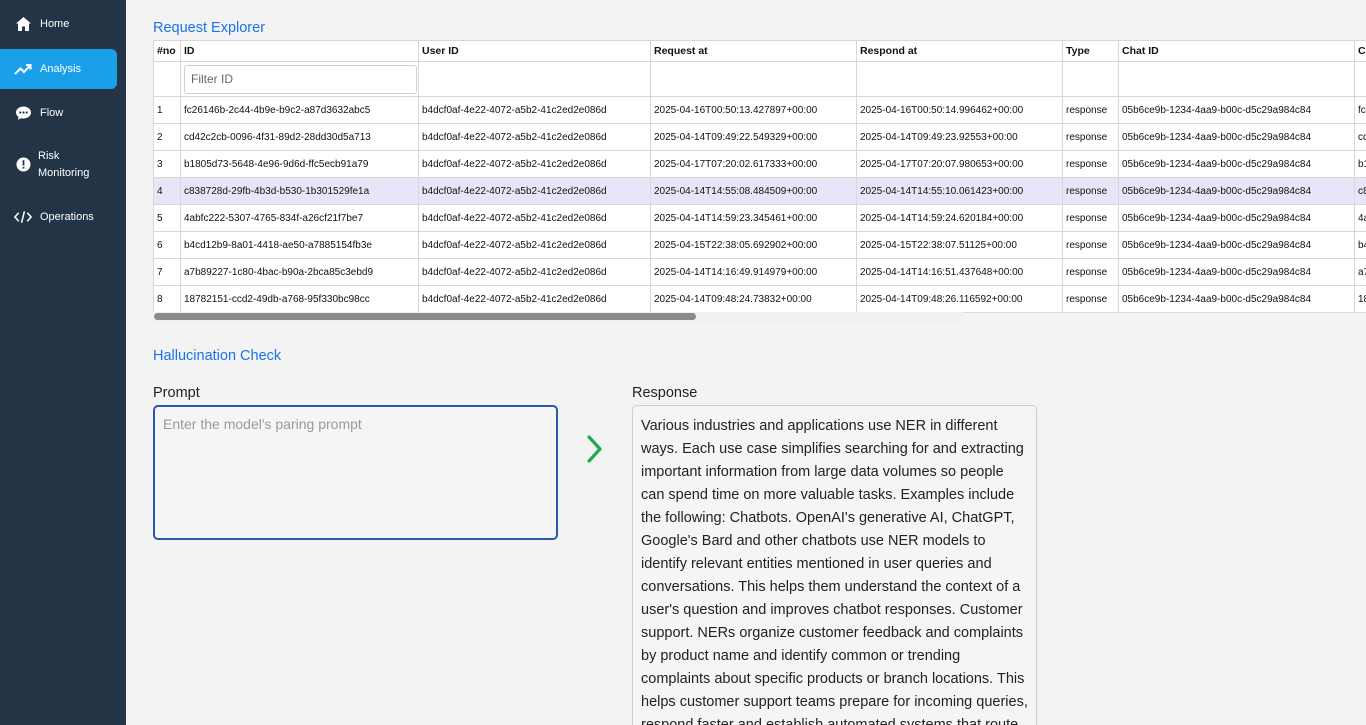 Image resolution: width=1366 pixels, height=725 pixels. I want to click on cell-respond-at: 2025-04-14T14:59:24.620184+00:00, so click(959, 218).